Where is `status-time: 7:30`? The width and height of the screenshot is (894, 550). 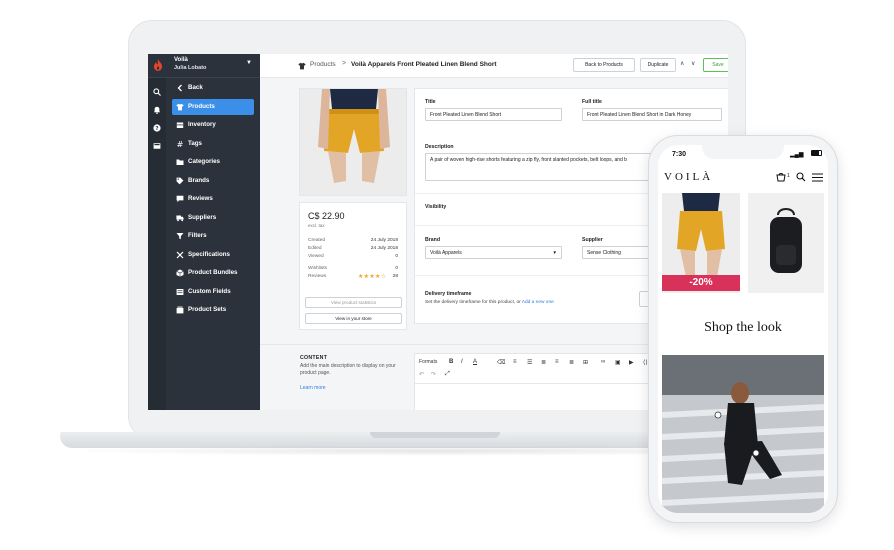
status-time: 7:30 is located at coordinates (679, 154).